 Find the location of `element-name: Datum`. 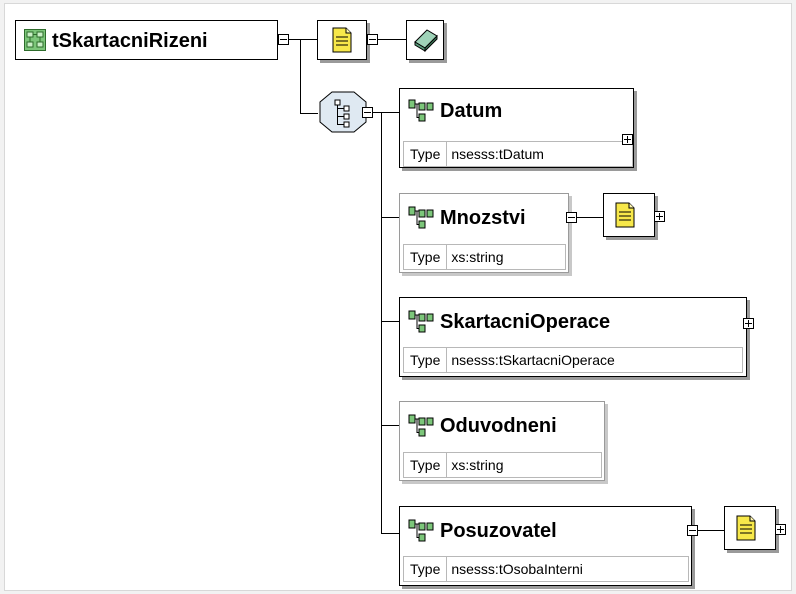

element-name: Datum is located at coordinates (471, 111).